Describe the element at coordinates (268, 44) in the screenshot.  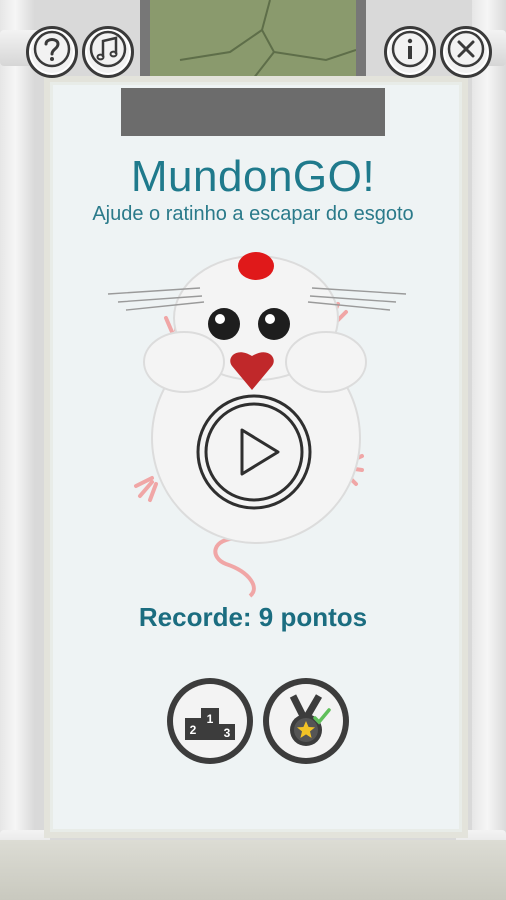
I see `grate-cracks` at that location.